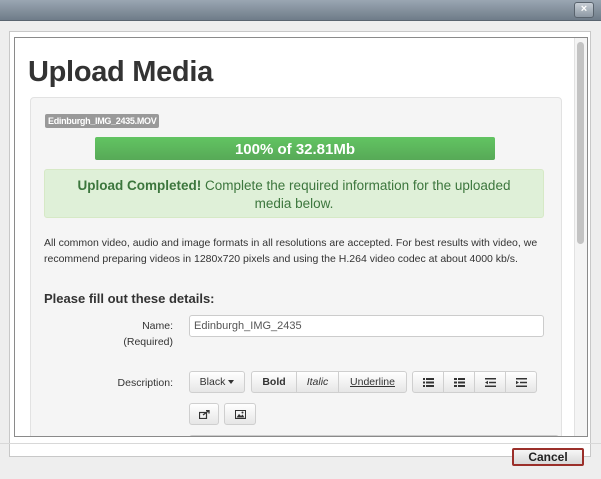 This screenshot has width=601, height=479. What do you see at coordinates (139, 185) in the screenshot?
I see `alert-strong-text: Upload Completed!` at bounding box center [139, 185].